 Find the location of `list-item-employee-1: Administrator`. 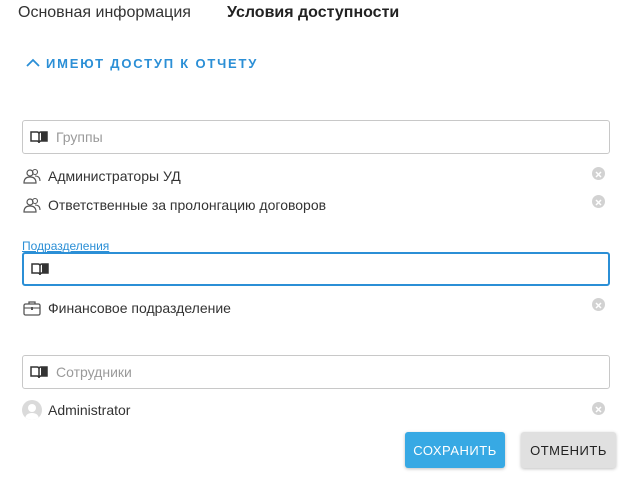

list-item-employee-1: Administrator is located at coordinates (76, 410).